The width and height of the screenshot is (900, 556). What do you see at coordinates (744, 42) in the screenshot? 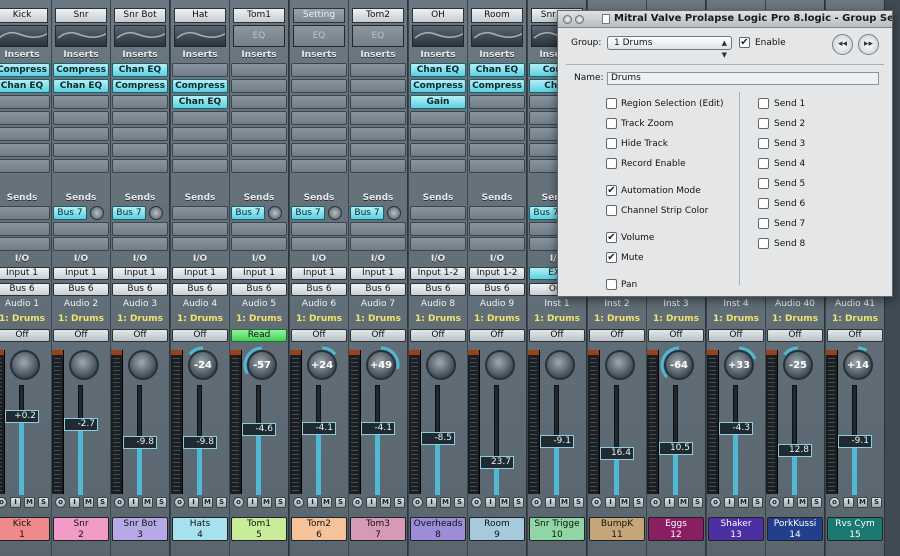
I see `enable-checkbox: ✔` at bounding box center [744, 42].